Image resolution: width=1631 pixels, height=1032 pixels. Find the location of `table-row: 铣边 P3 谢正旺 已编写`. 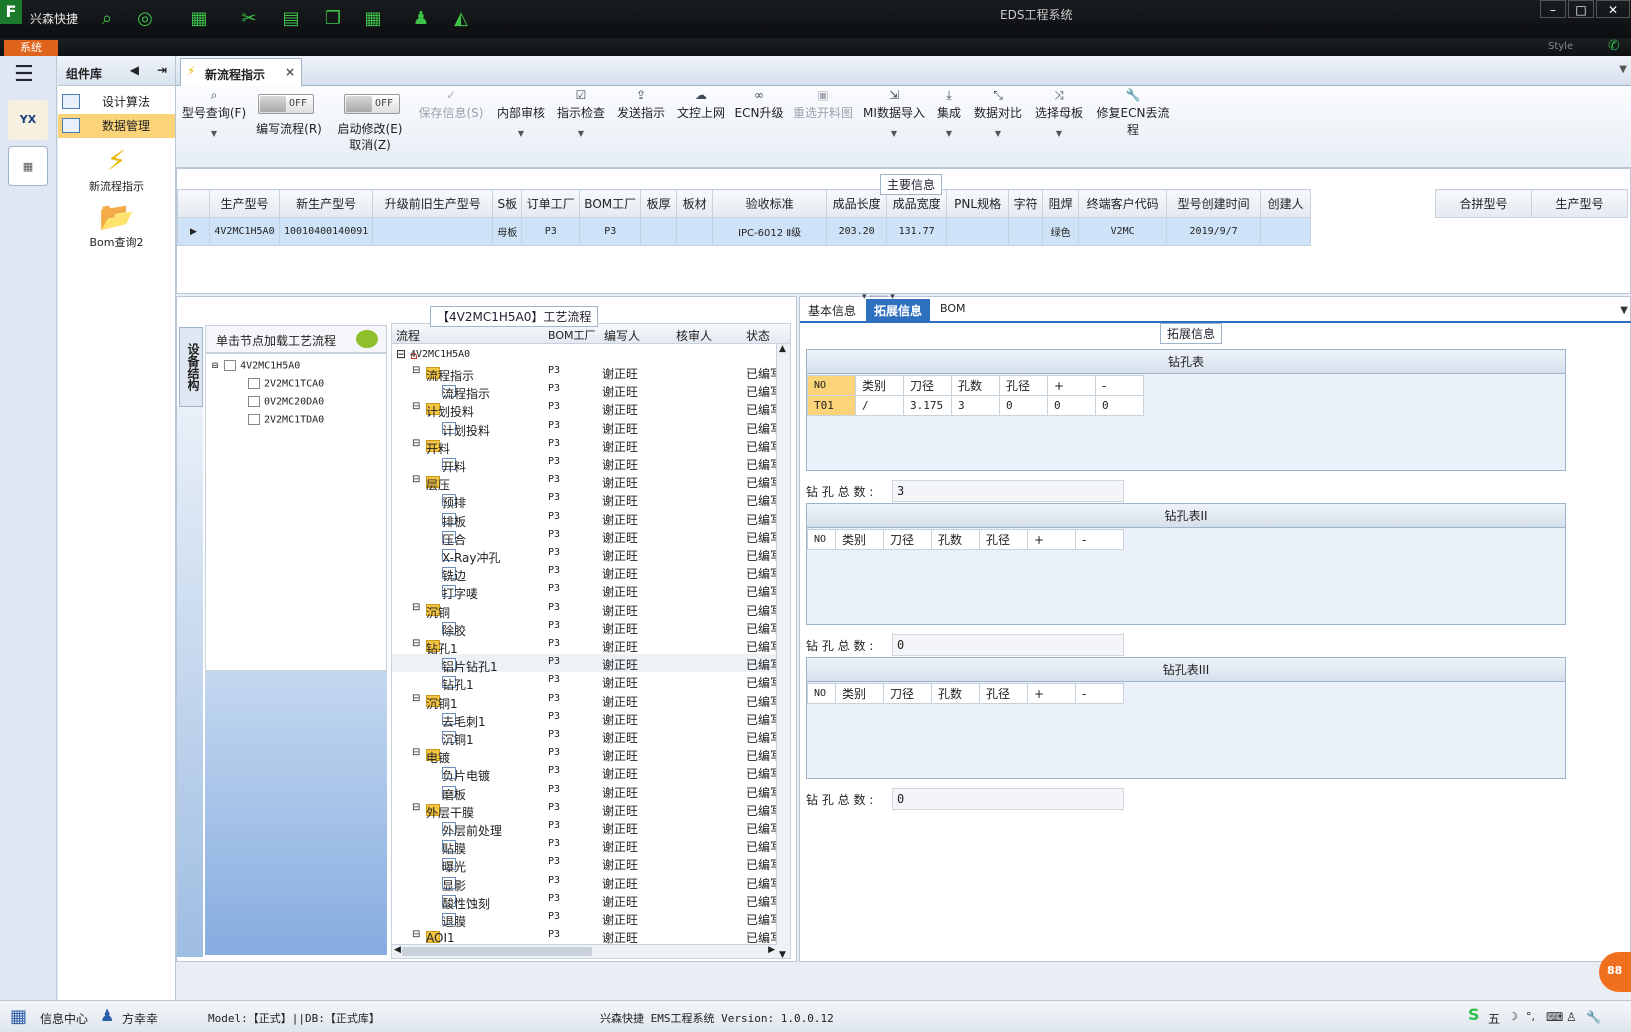

table-row: 铣边 P3 谢正旺 已编写 is located at coordinates (587, 573).